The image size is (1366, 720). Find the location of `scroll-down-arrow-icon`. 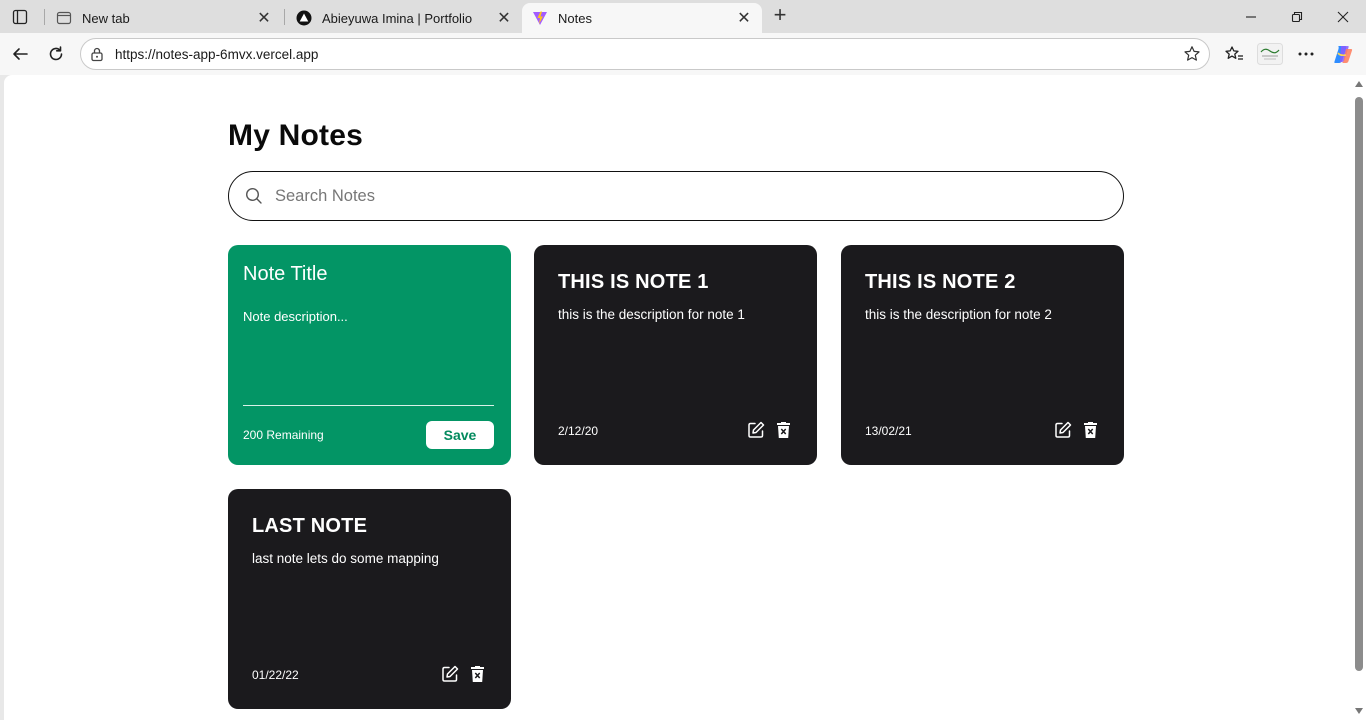

scroll-down-arrow-icon is located at coordinates (1359, 711).